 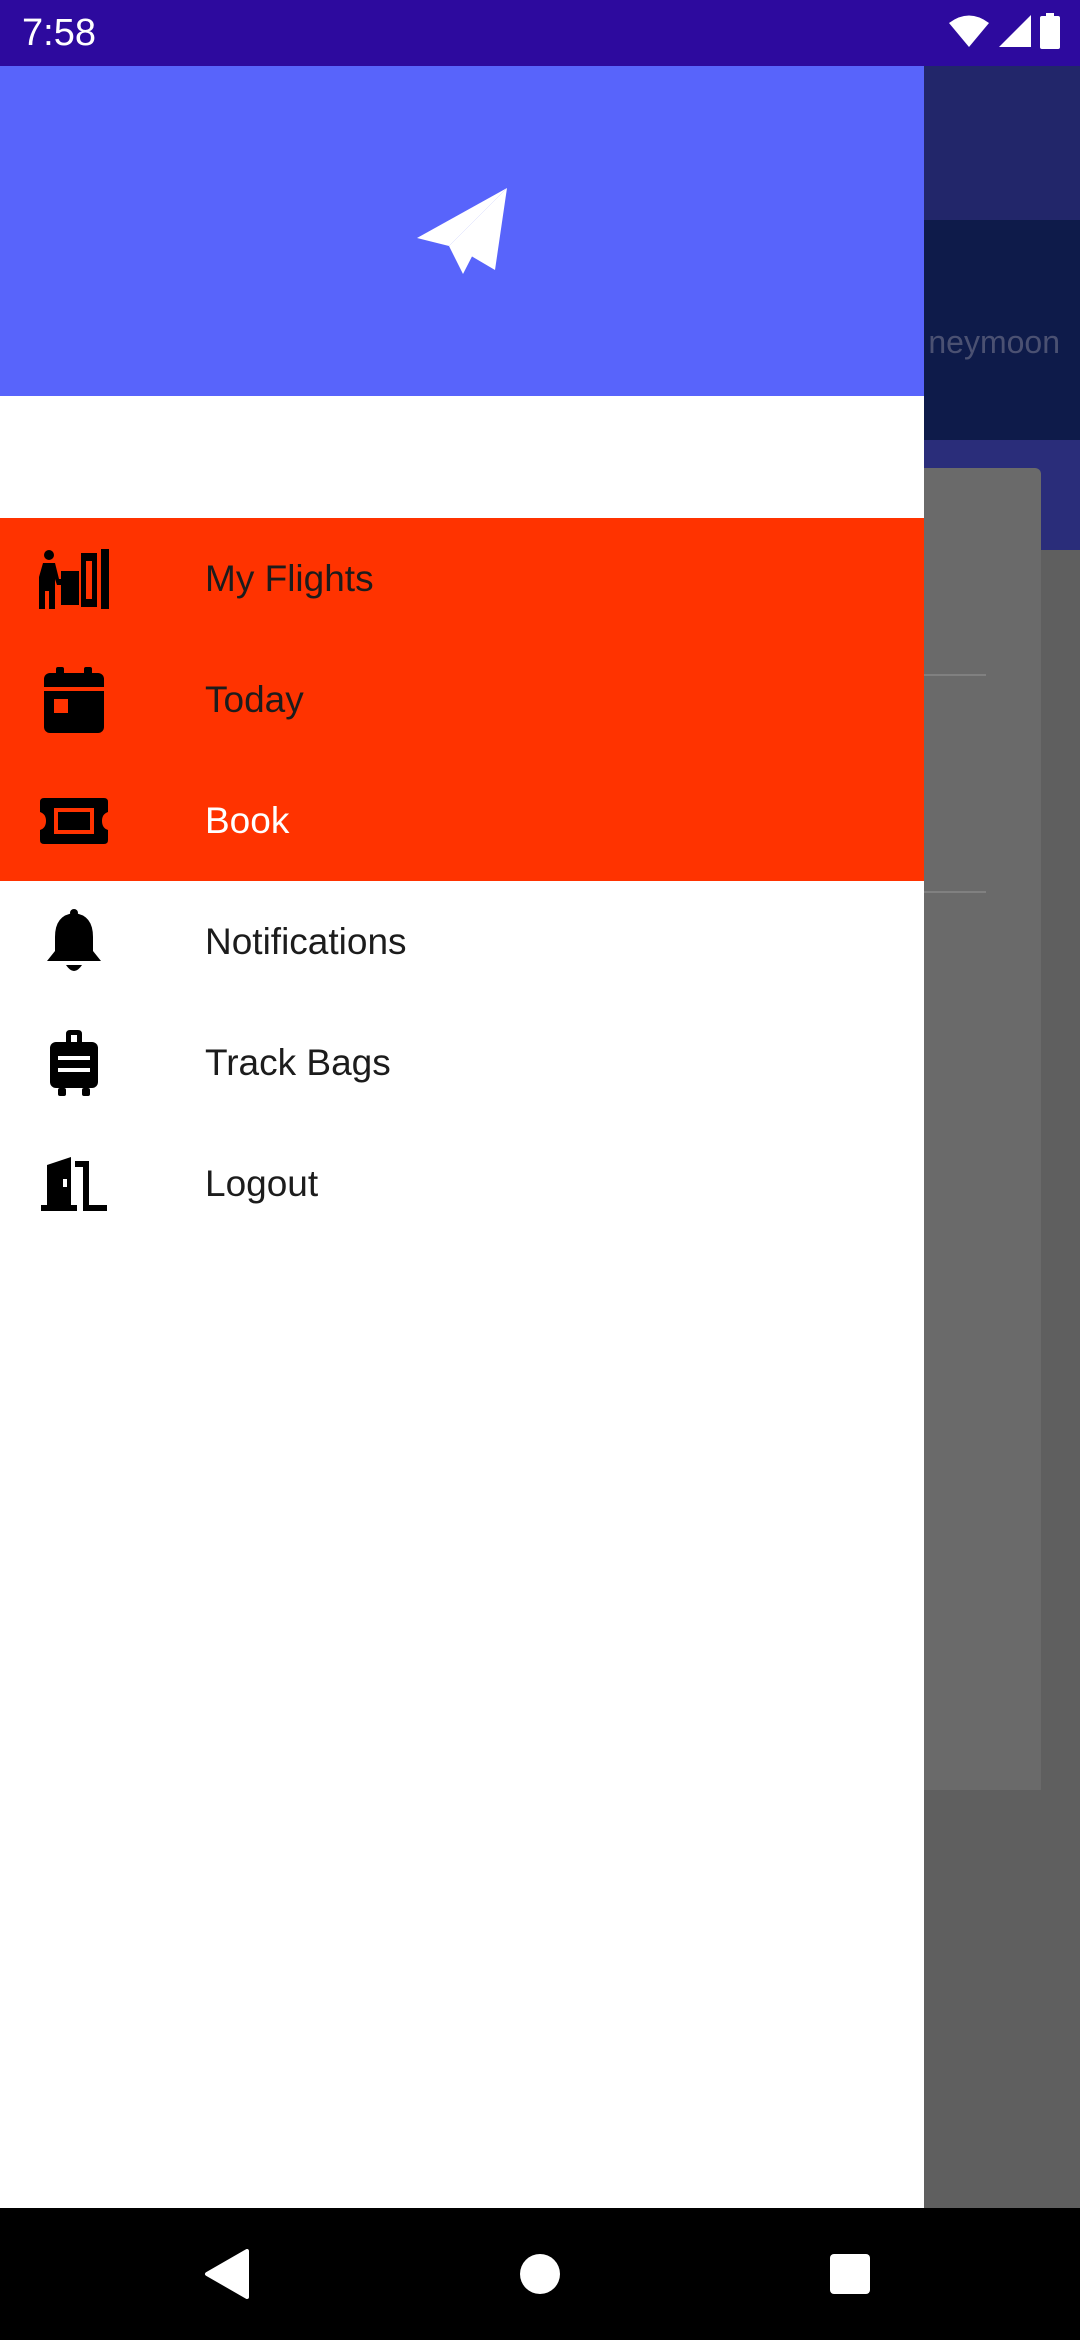 What do you see at coordinates (540, 33) in the screenshot?
I see `status-bar: 7:58` at bounding box center [540, 33].